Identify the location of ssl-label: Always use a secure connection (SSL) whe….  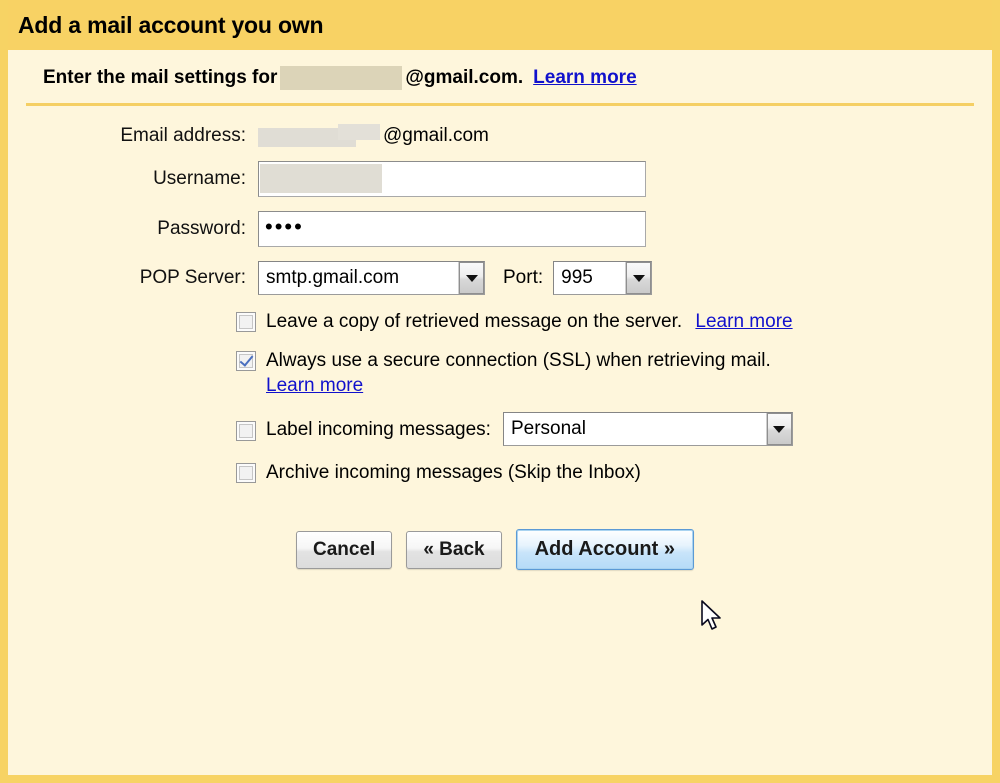
(518, 360).